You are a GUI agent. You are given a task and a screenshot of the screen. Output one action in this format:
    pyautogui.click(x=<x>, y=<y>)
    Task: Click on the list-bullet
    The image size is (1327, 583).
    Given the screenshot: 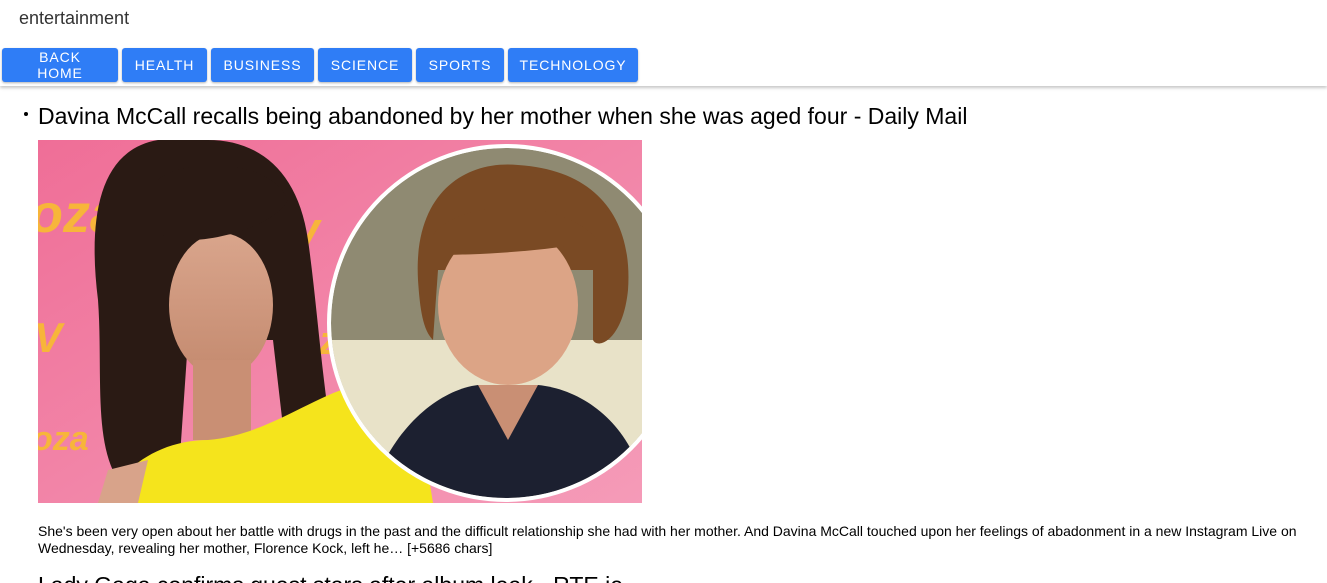 What is the action you would take?
    pyautogui.click(x=26, y=114)
    